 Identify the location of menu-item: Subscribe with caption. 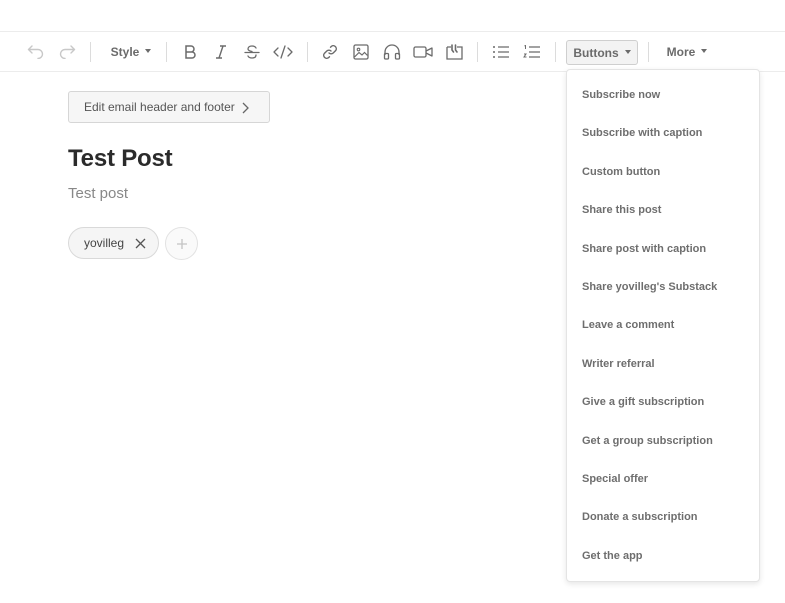
(663, 133).